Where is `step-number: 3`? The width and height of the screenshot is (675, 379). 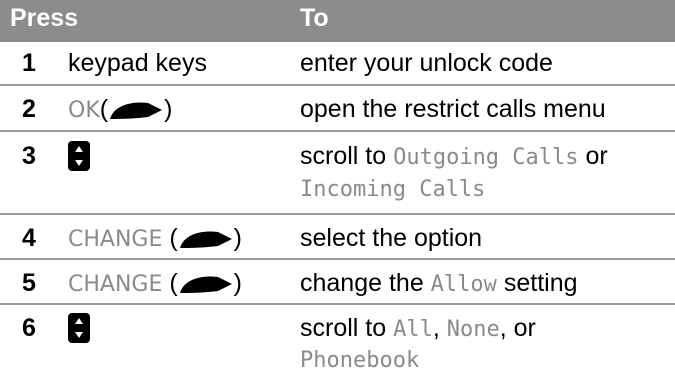
step-number: 3 is located at coordinates (29, 156).